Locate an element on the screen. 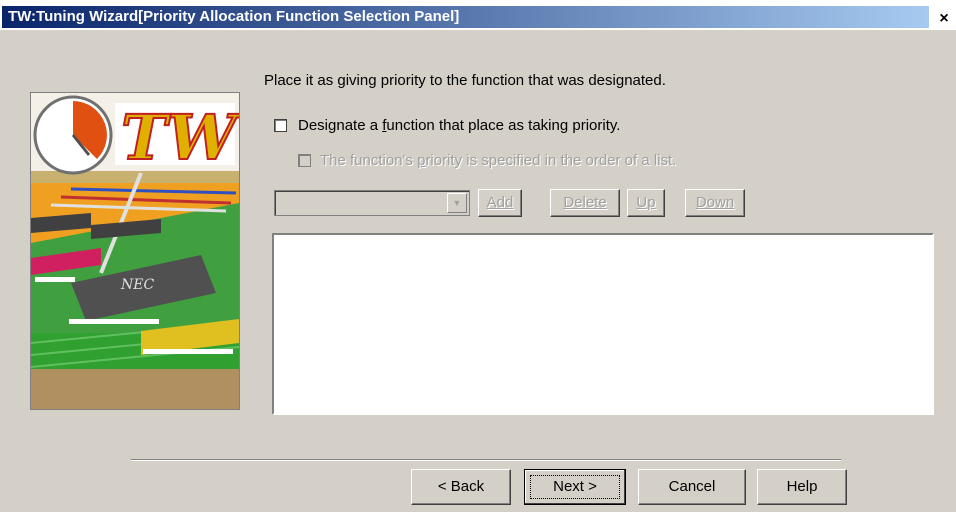  help-button-label: Help is located at coordinates (802, 486).